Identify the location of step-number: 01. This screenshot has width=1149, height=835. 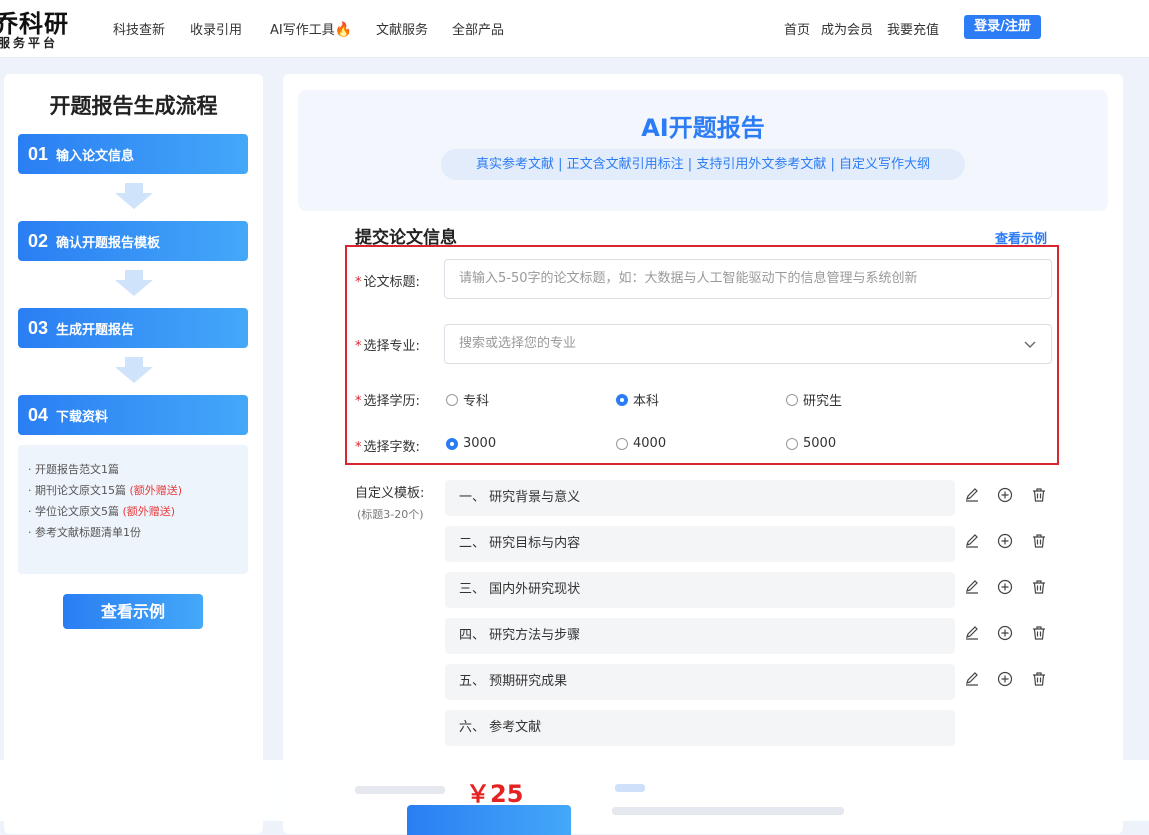
(38, 153).